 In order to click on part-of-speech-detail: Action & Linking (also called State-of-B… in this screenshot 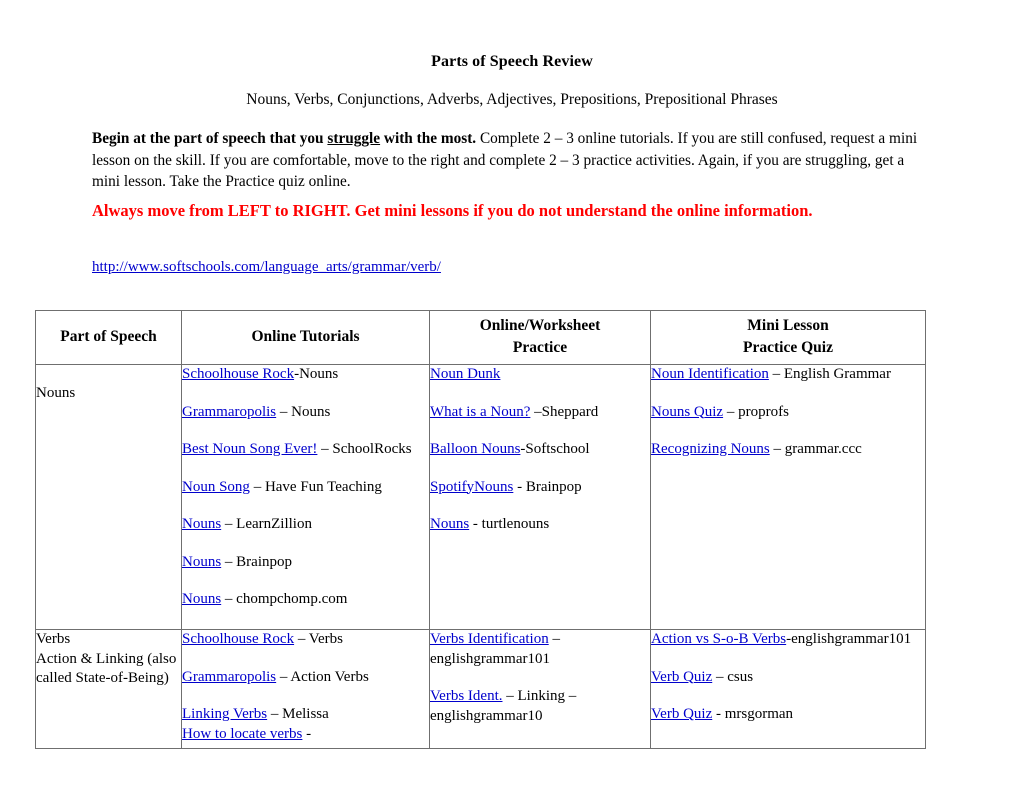, I will do `click(106, 668)`.